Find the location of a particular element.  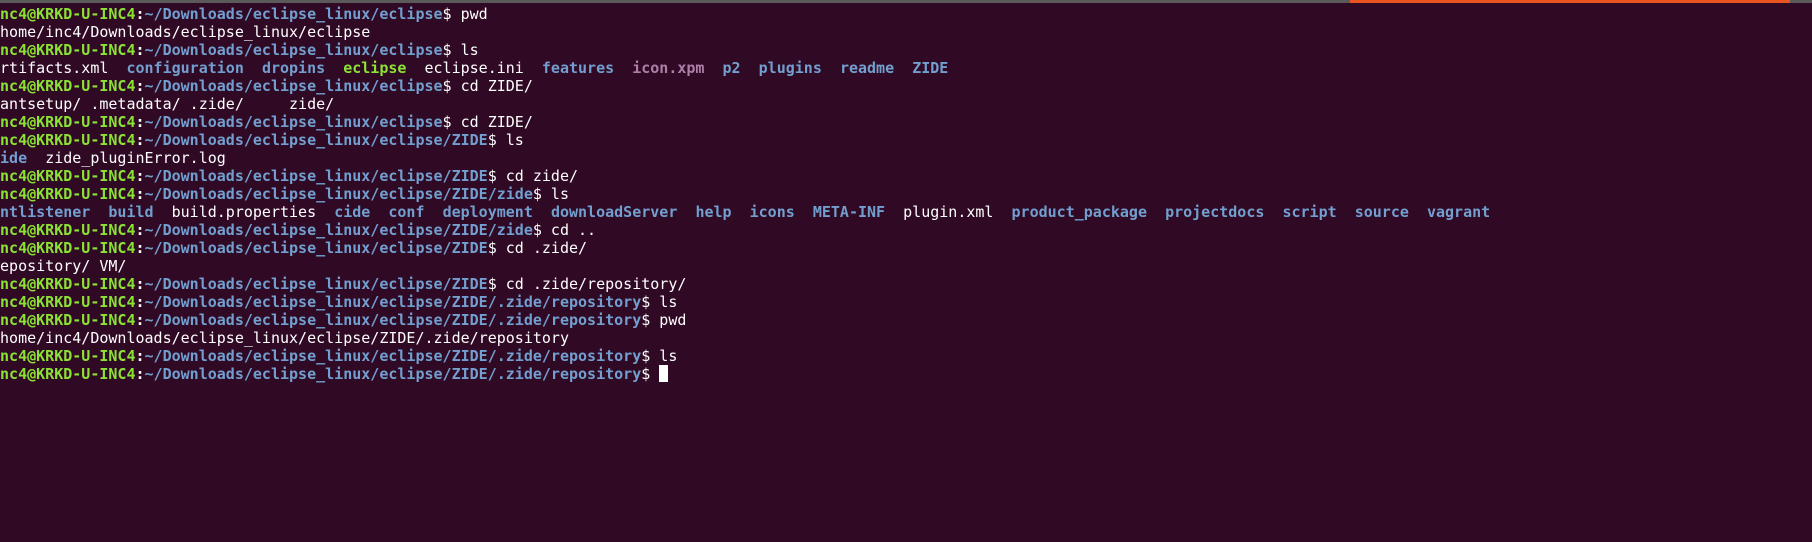

ls-entry-dir: build is located at coordinates (131, 212).